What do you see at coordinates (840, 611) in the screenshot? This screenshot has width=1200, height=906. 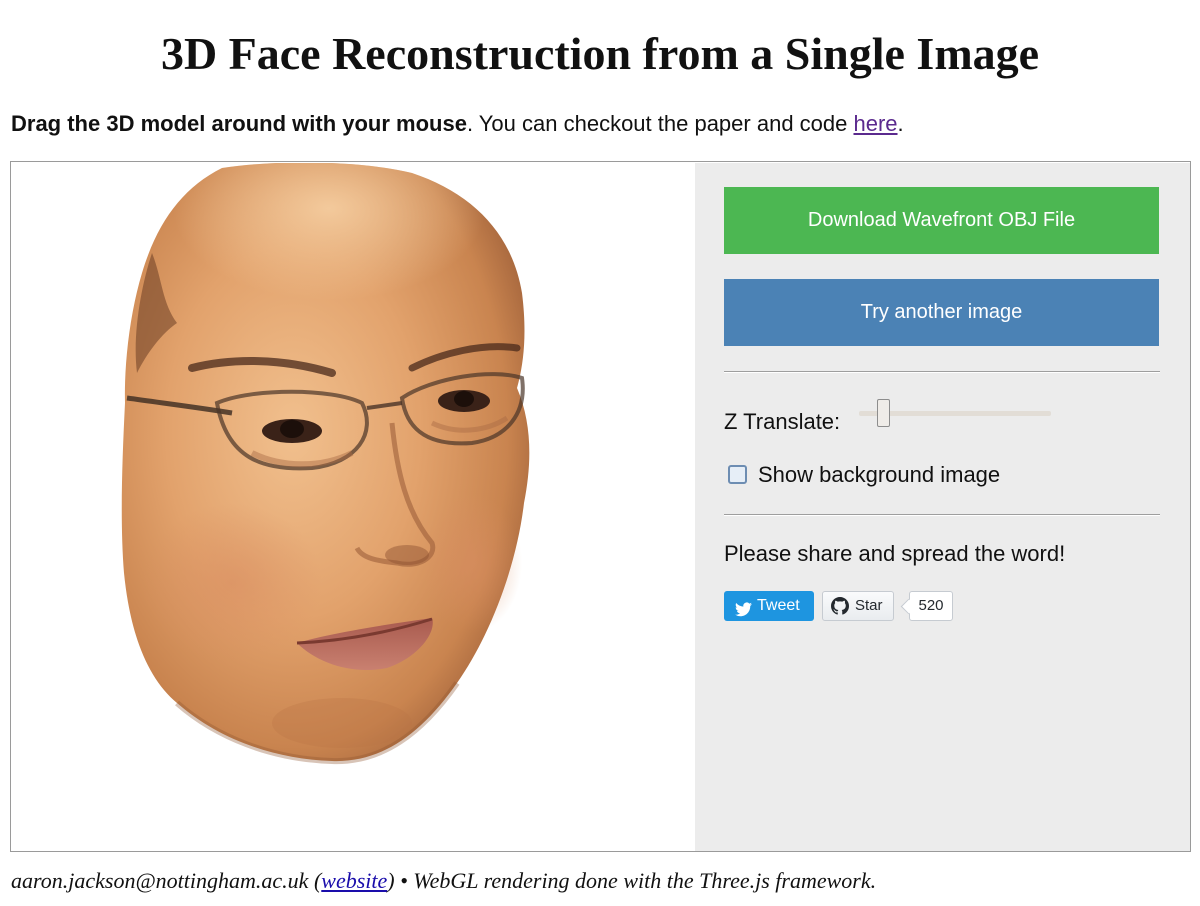 I see `github-icon` at bounding box center [840, 611].